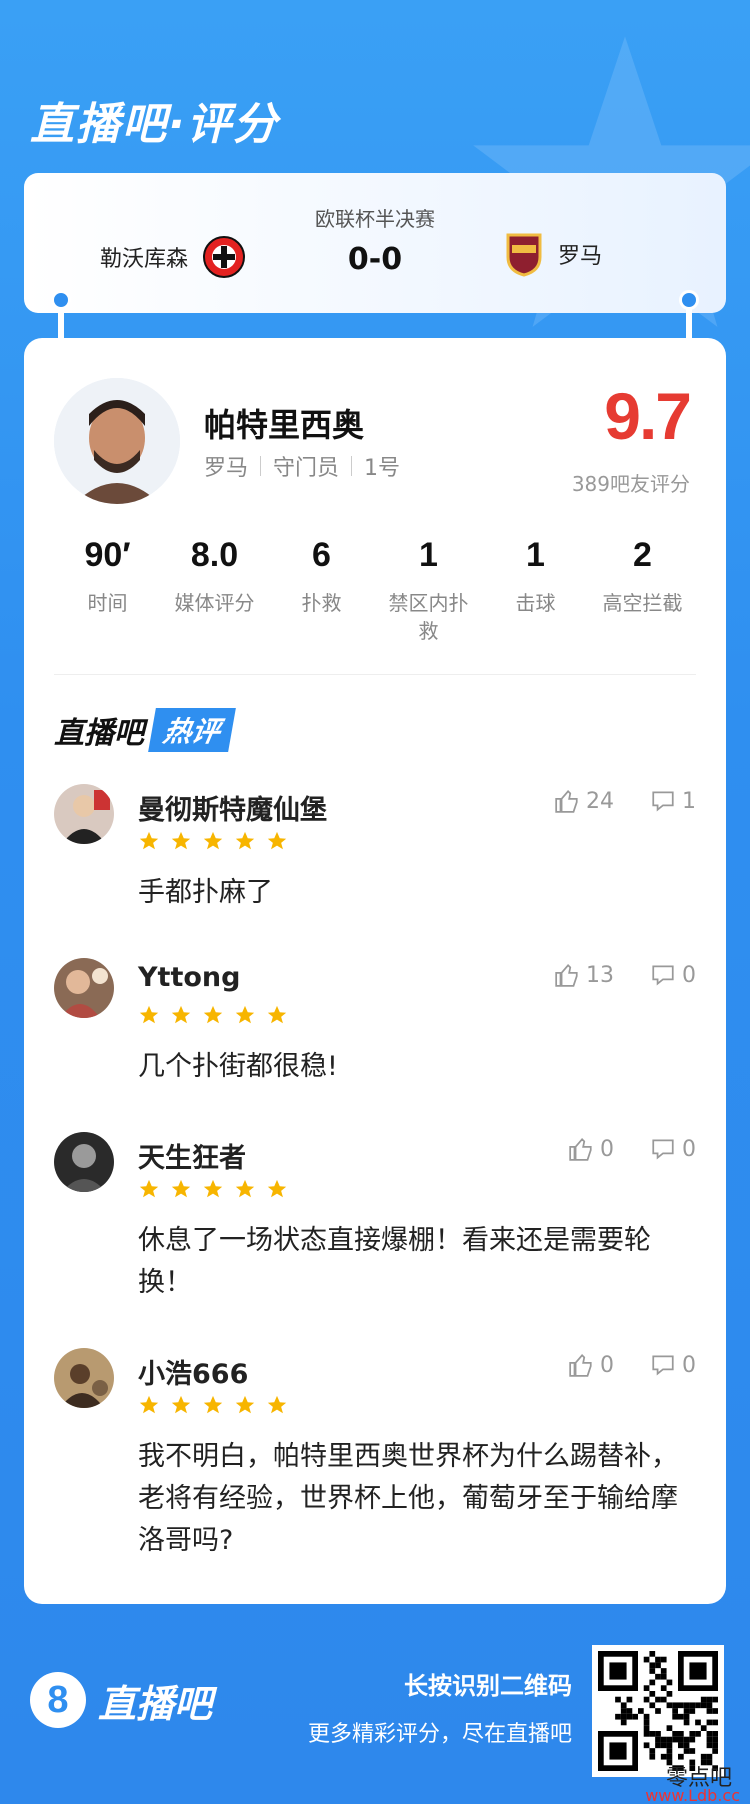 This screenshot has width=750, height=1804. What do you see at coordinates (214, 555) in the screenshot?
I see `stat-value: 8.0` at bounding box center [214, 555].